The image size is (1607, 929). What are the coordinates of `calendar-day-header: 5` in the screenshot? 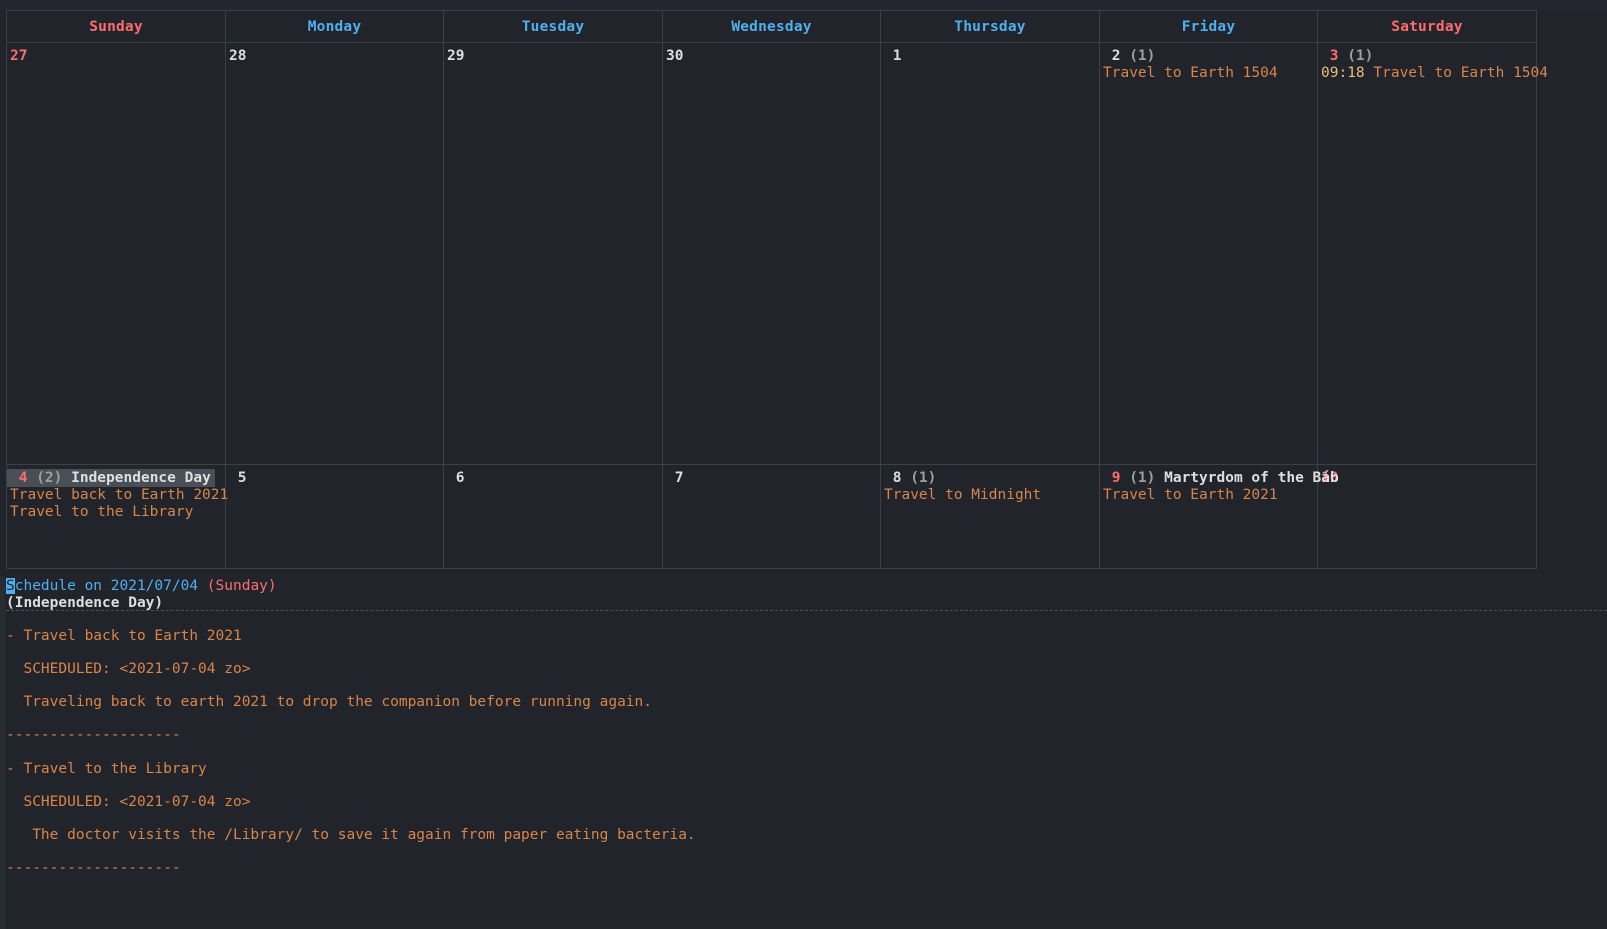 It's located at (334, 478).